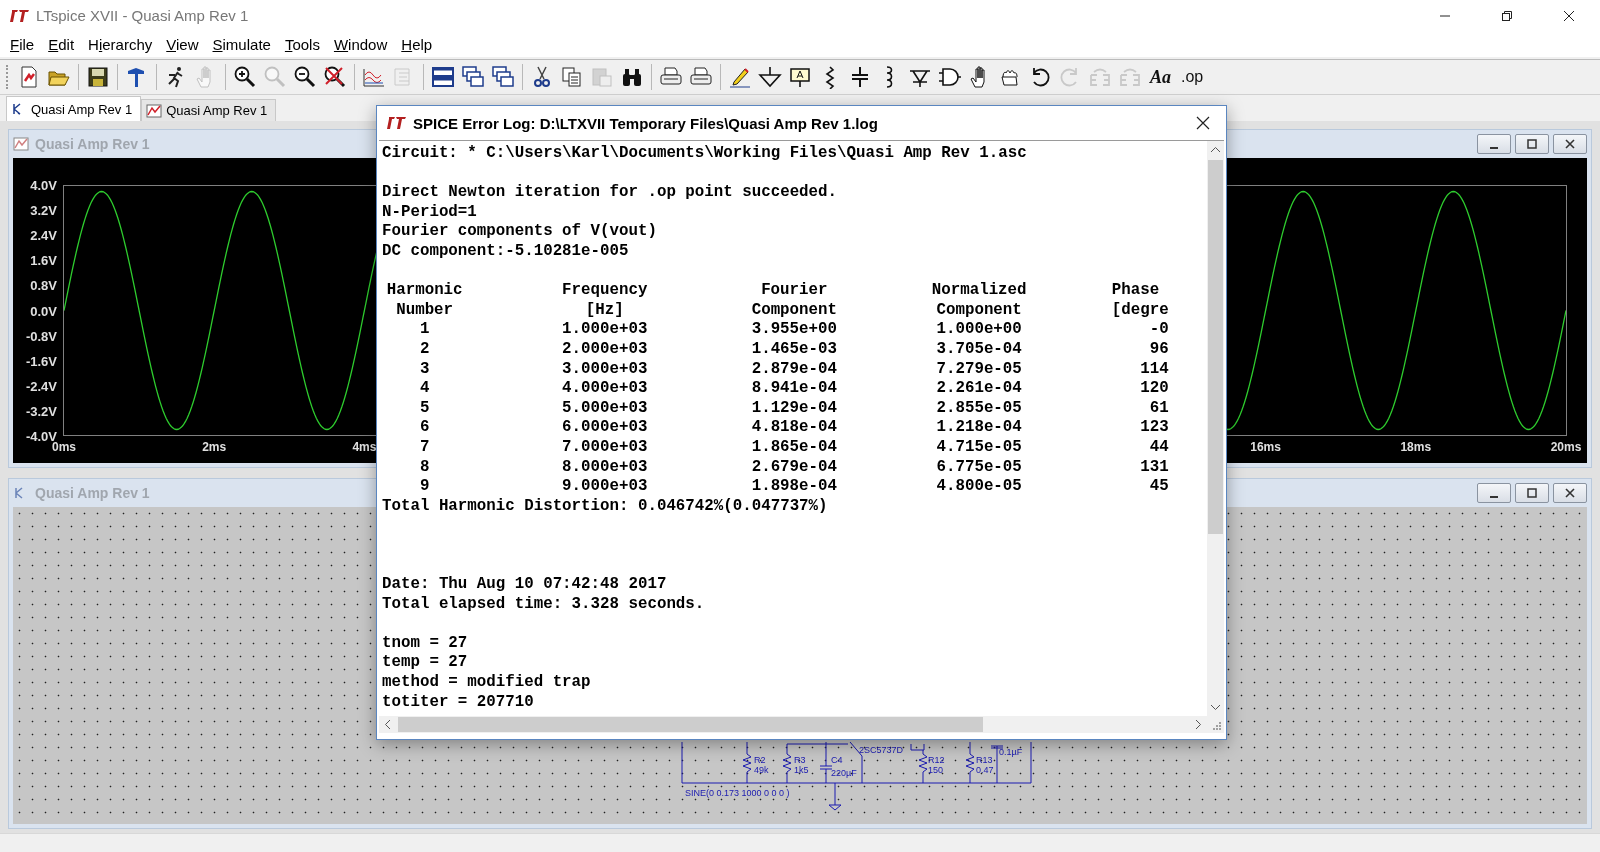 The image size is (1600, 852). I want to click on y-axis-label: 1.6V, so click(43, 260).